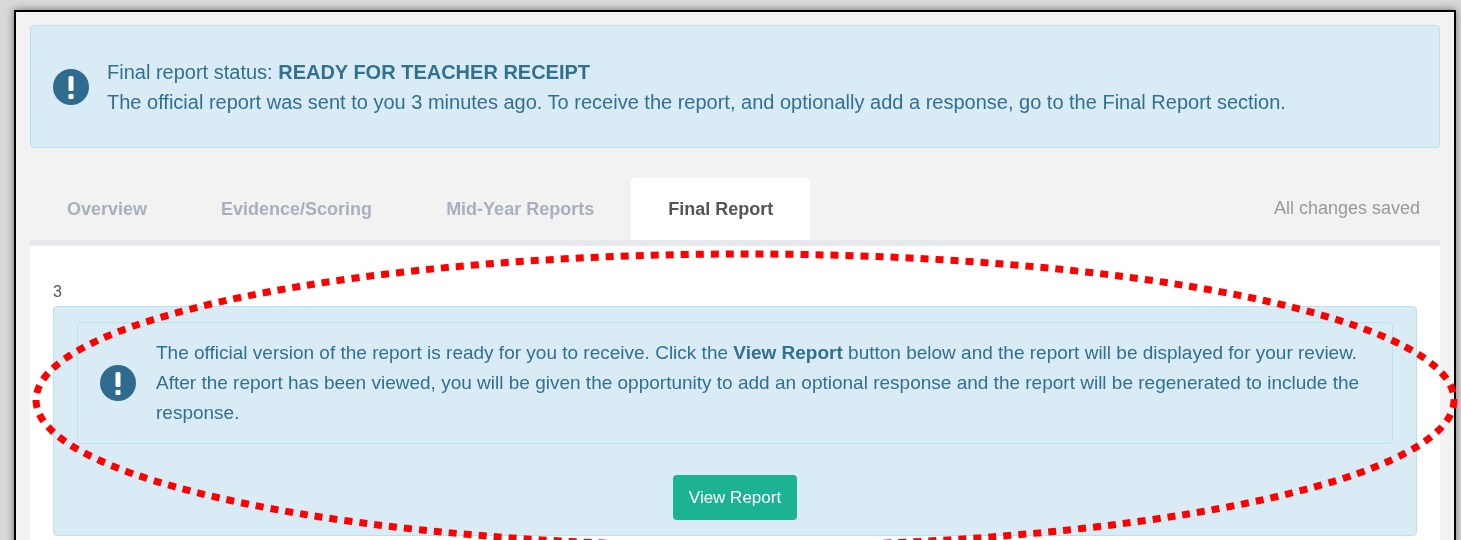 The height and width of the screenshot is (540, 1461). Describe the element at coordinates (520, 209) in the screenshot. I see `tab: Mid-Year Reports` at that location.